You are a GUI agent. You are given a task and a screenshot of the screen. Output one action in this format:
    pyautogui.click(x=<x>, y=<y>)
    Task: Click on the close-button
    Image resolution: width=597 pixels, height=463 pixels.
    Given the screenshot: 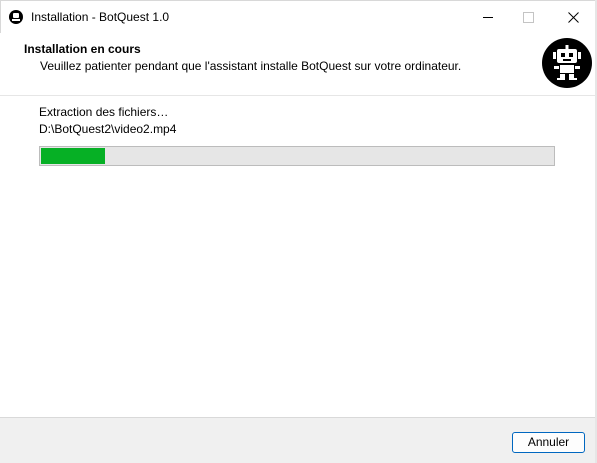 What is the action you would take?
    pyautogui.click(x=573, y=17)
    